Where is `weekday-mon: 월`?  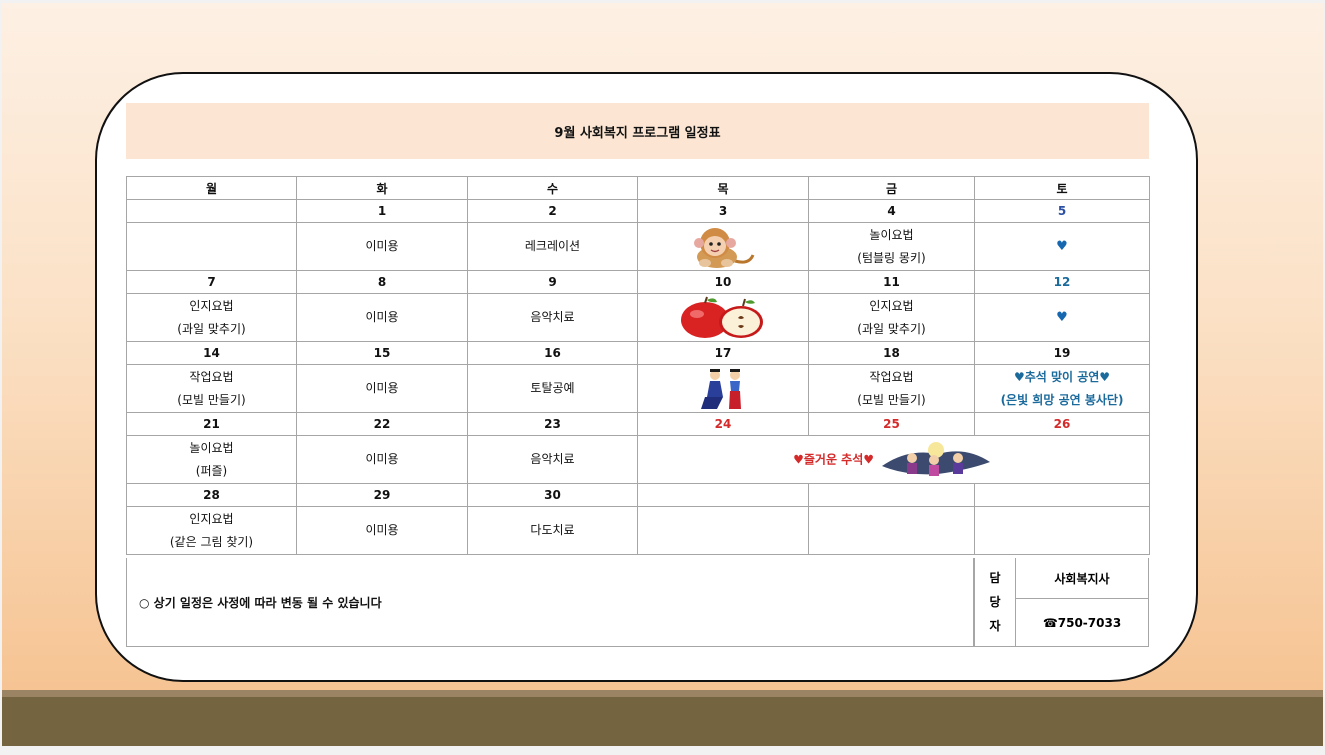 weekday-mon: 월 is located at coordinates (211, 188).